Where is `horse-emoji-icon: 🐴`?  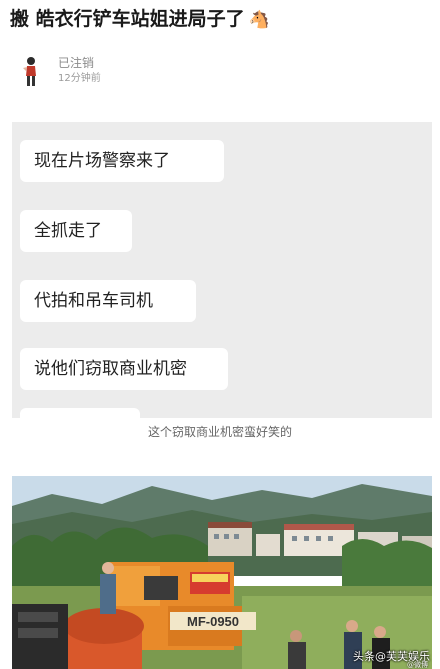
horse-emoji-icon: 🐴 is located at coordinates (259, 20).